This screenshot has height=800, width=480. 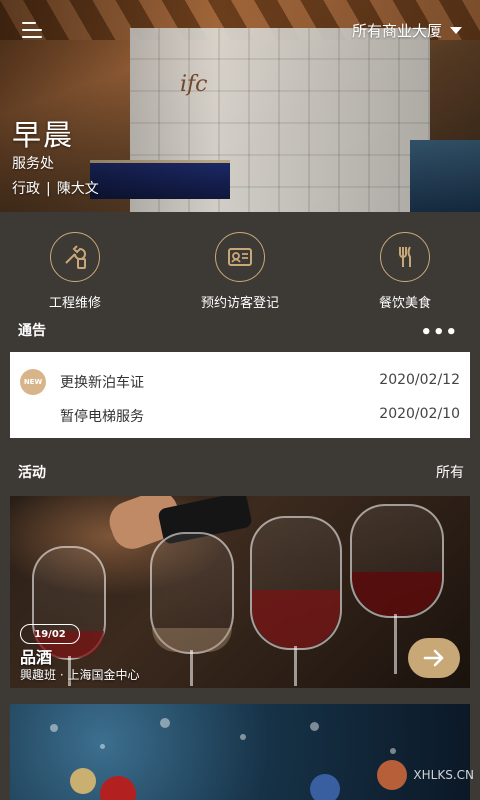 What do you see at coordinates (419, 414) in the screenshot?
I see `notice-date: 2020/02/10` at bounding box center [419, 414].